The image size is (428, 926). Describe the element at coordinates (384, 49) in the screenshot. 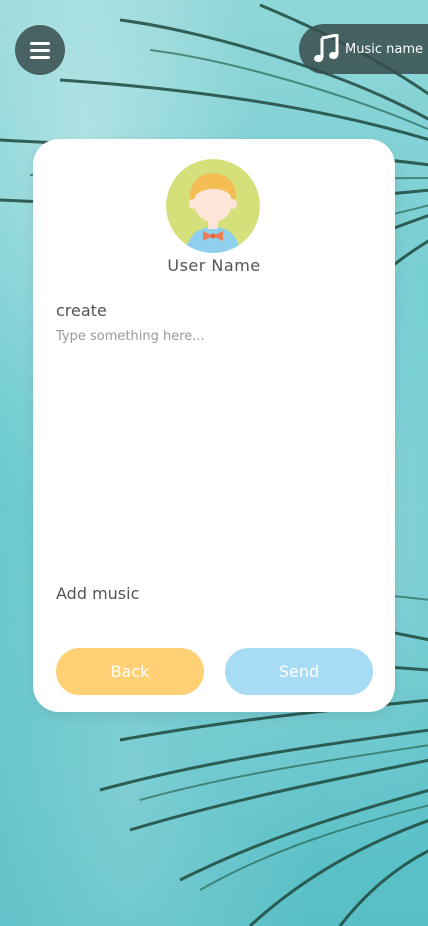

I see `music-name: Music name` at that location.